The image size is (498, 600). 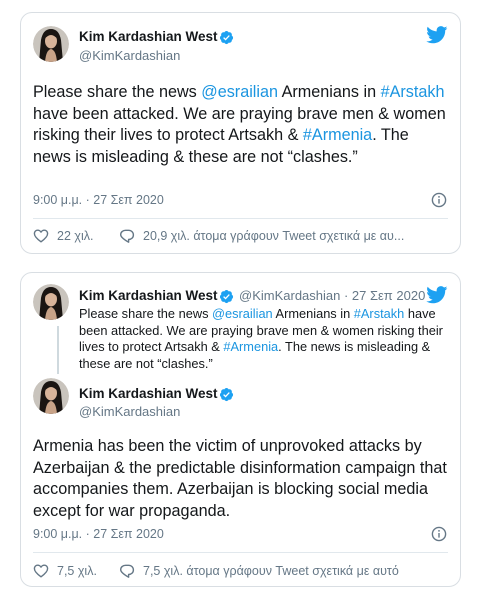 What do you see at coordinates (75, 236) in the screenshot?
I see `like-count: 22 χιλ.` at bounding box center [75, 236].